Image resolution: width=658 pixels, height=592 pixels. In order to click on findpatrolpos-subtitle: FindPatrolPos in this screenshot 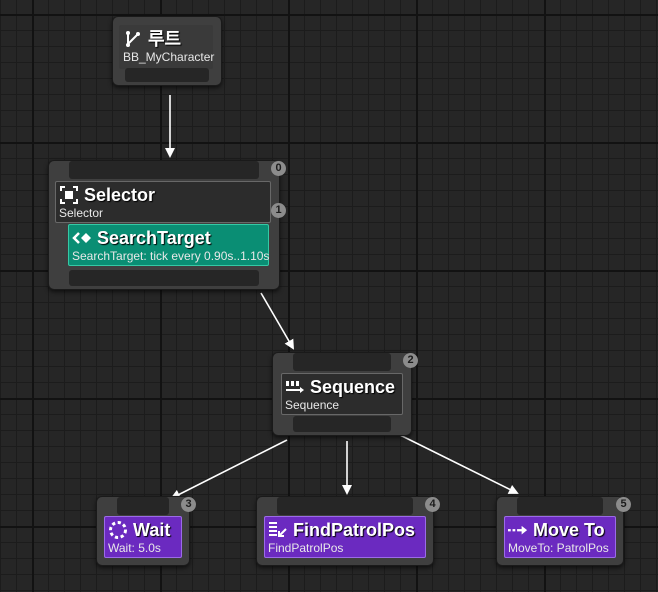, I will do `click(306, 548)`.